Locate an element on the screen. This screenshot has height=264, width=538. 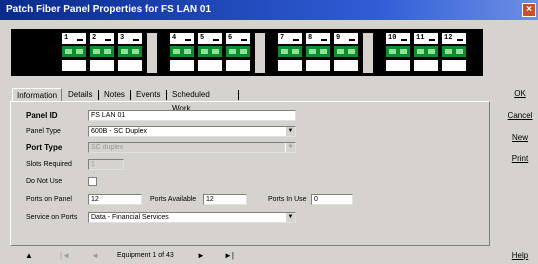
tab-details: Details is located at coordinates (80, 95).